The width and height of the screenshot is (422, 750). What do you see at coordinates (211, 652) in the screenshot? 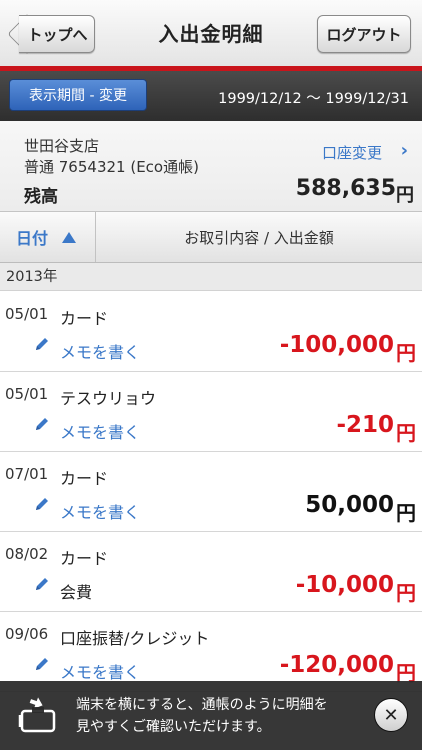
I see `transaction-row: 09/06 口座振替/クレジット メモを書く -120,000 円` at bounding box center [211, 652].